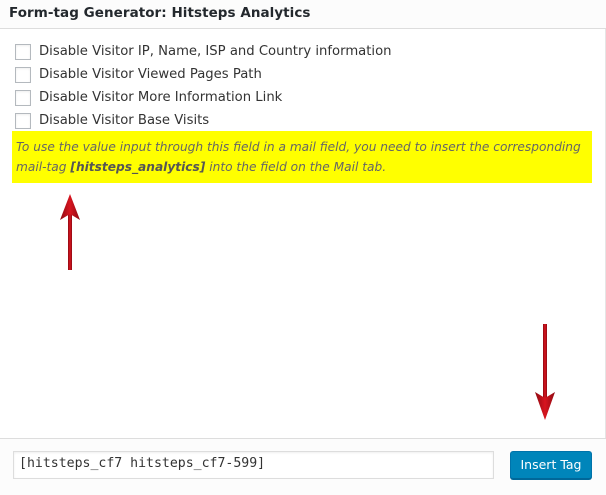  Describe the element at coordinates (23, 120) in the screenshot. I see `disable-base-visits-checkbox` at that location.